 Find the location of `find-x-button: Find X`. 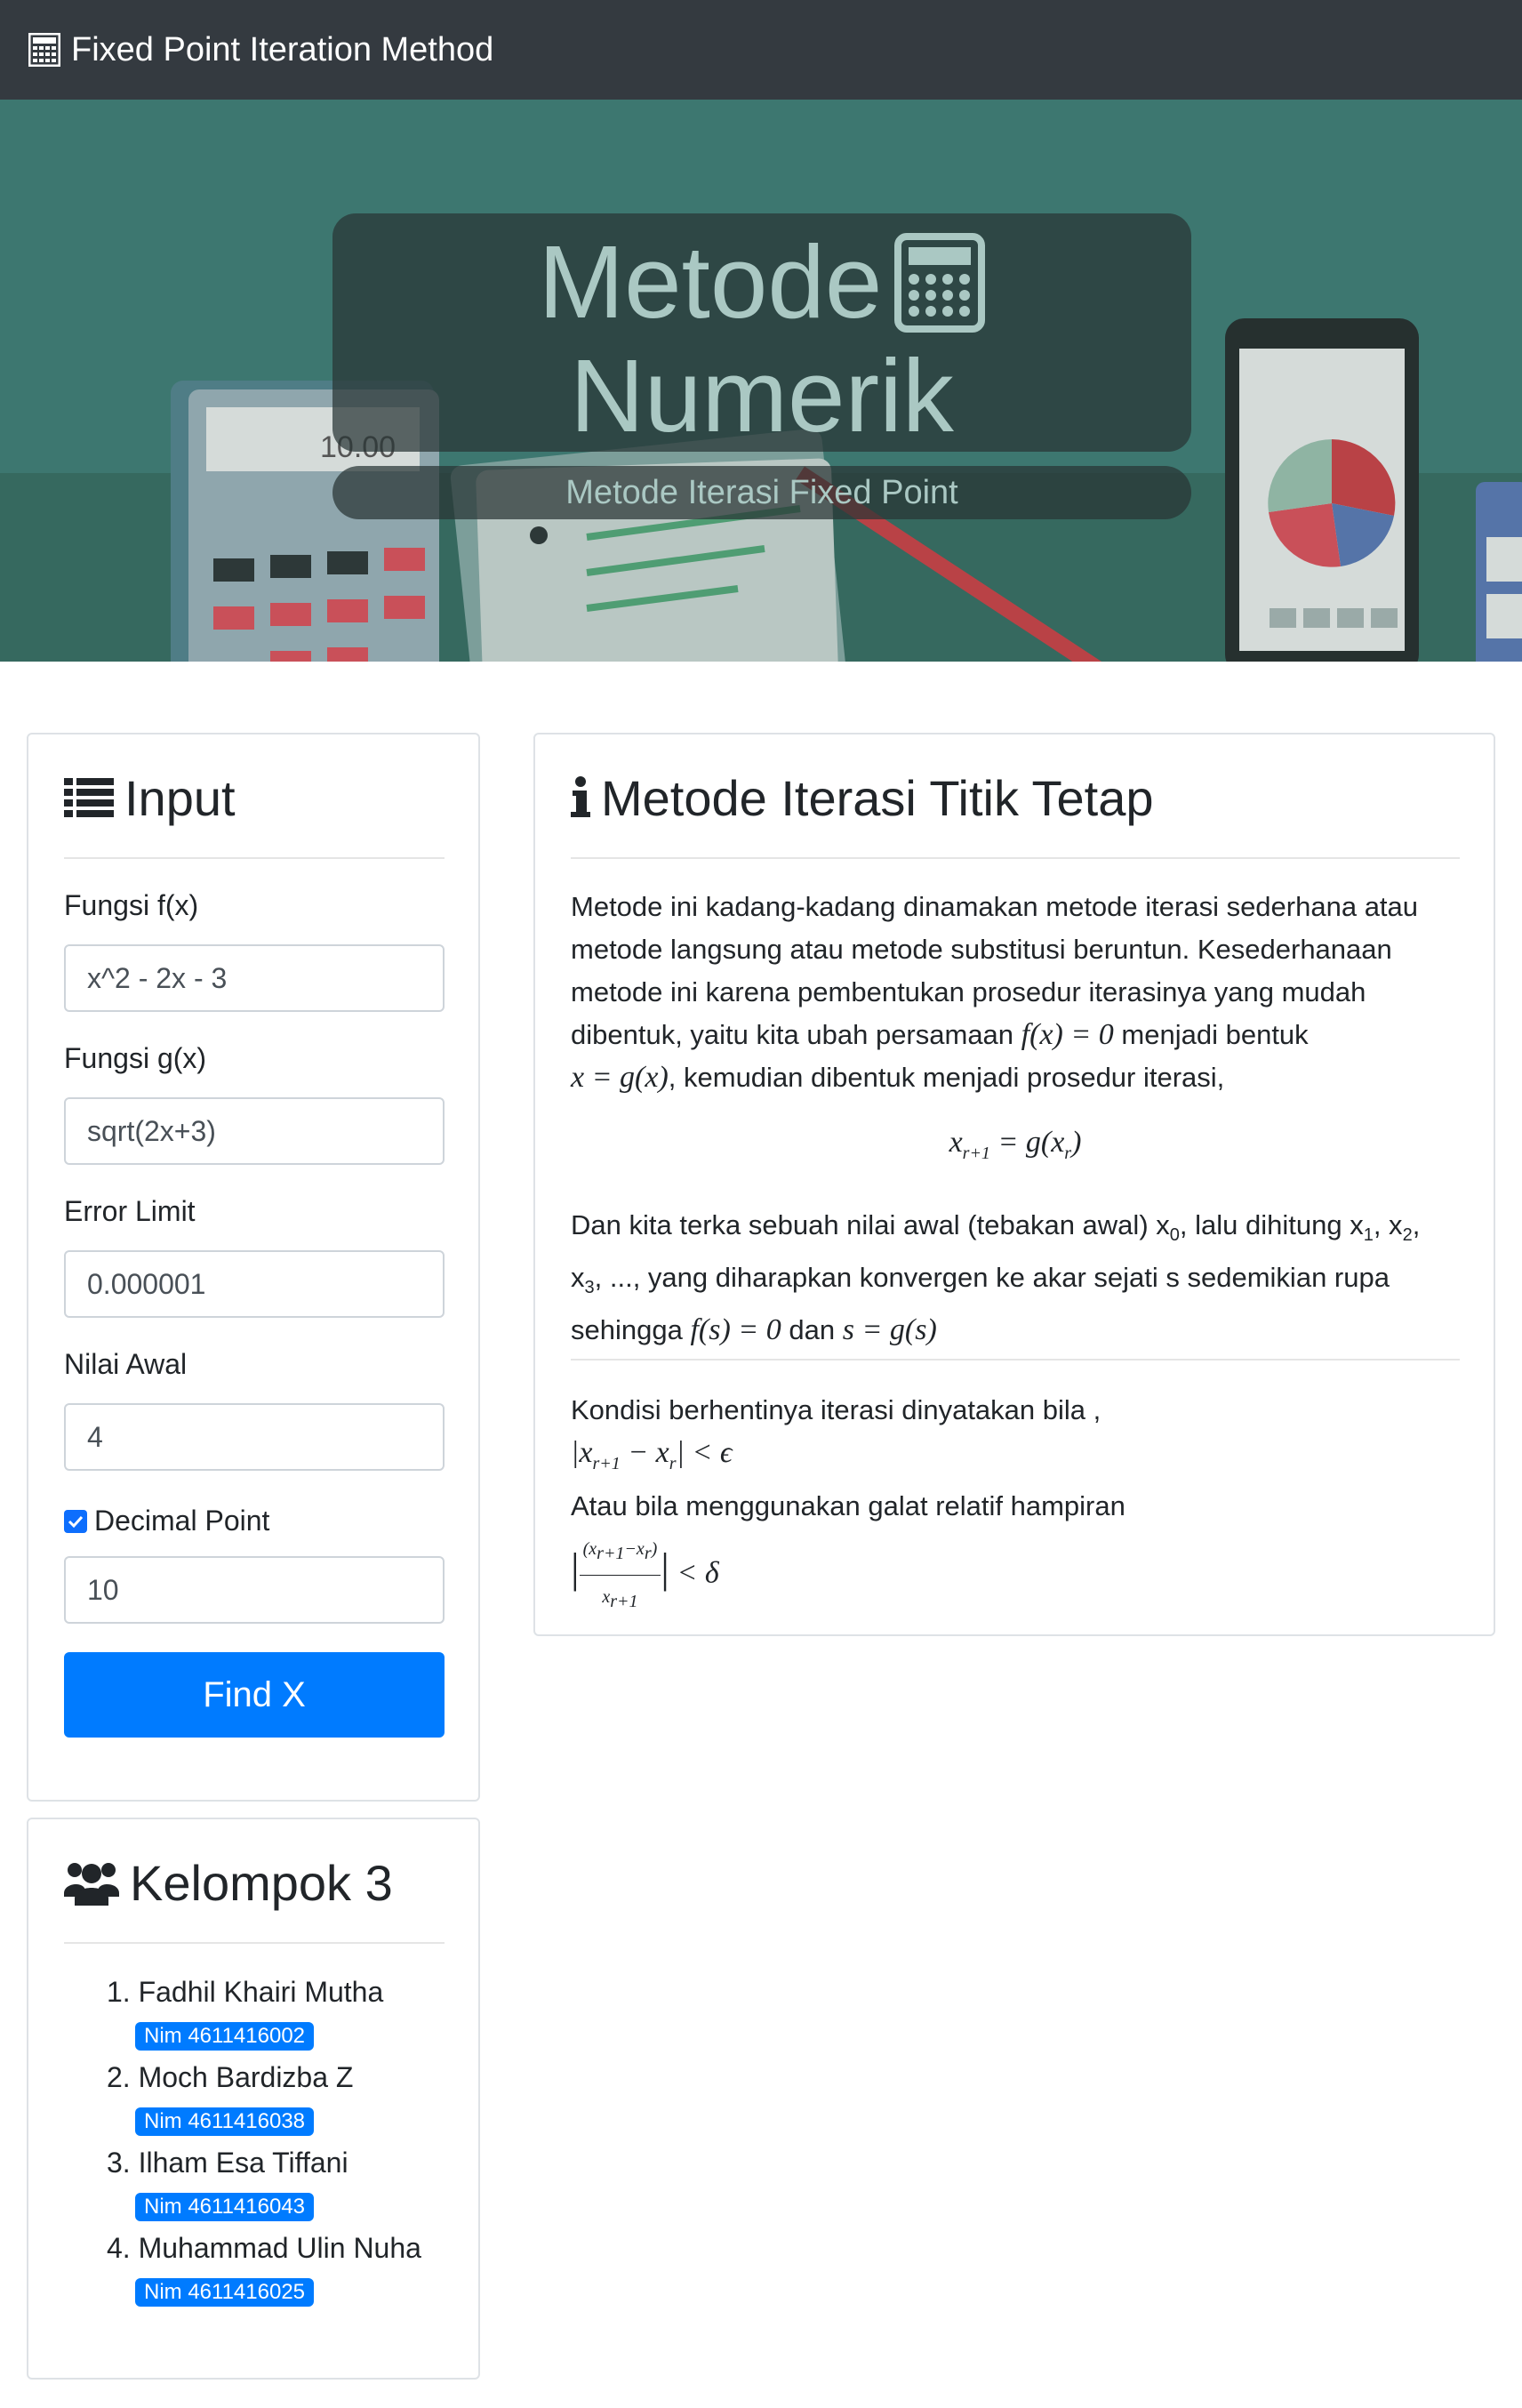

find-x-button: Find X is located at coordinates (254, 1695).